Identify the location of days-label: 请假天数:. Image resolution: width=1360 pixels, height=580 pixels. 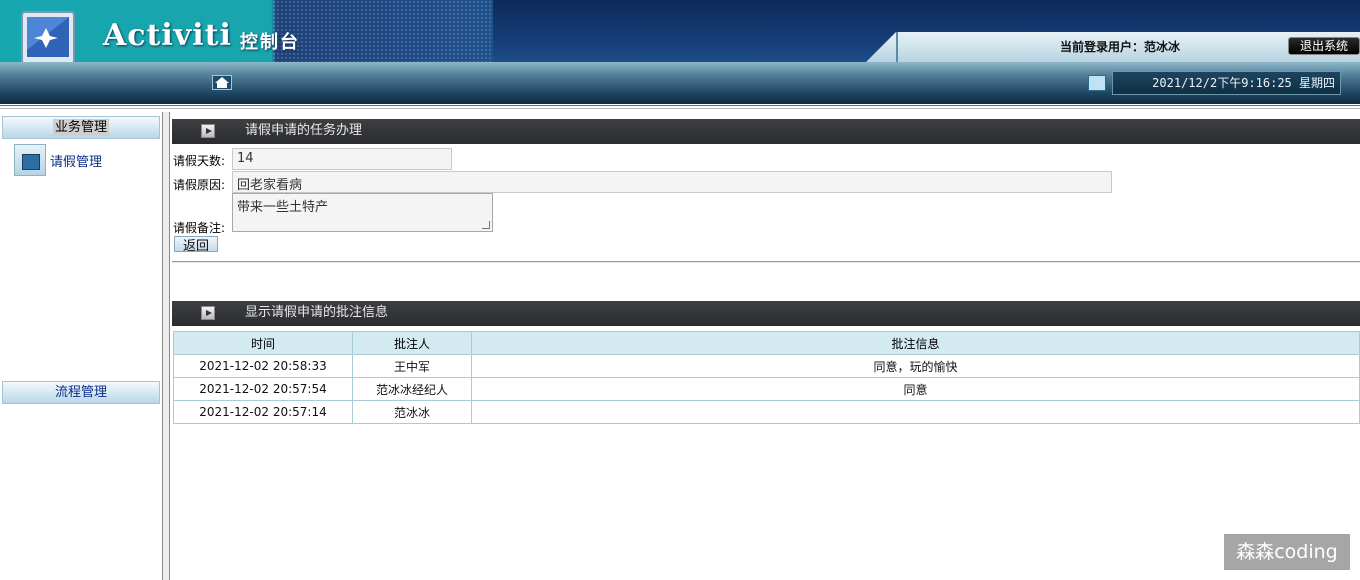
(199, 161).